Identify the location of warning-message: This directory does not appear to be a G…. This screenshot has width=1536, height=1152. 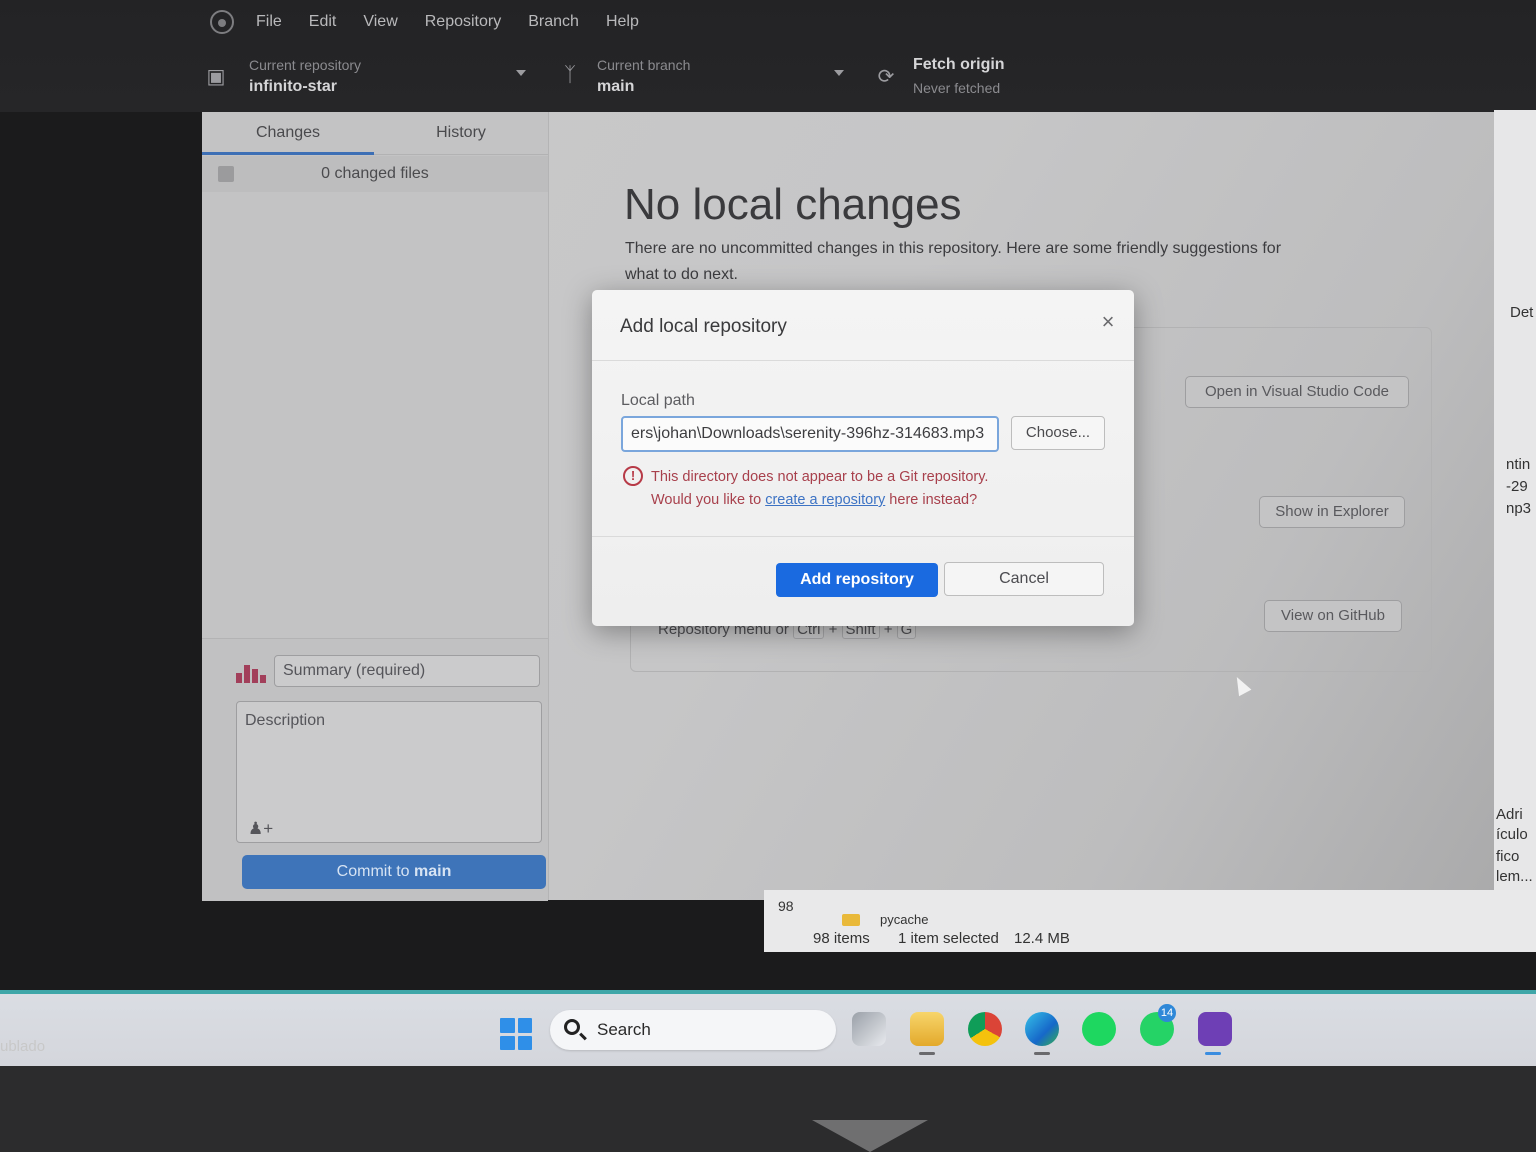
(871, 489).